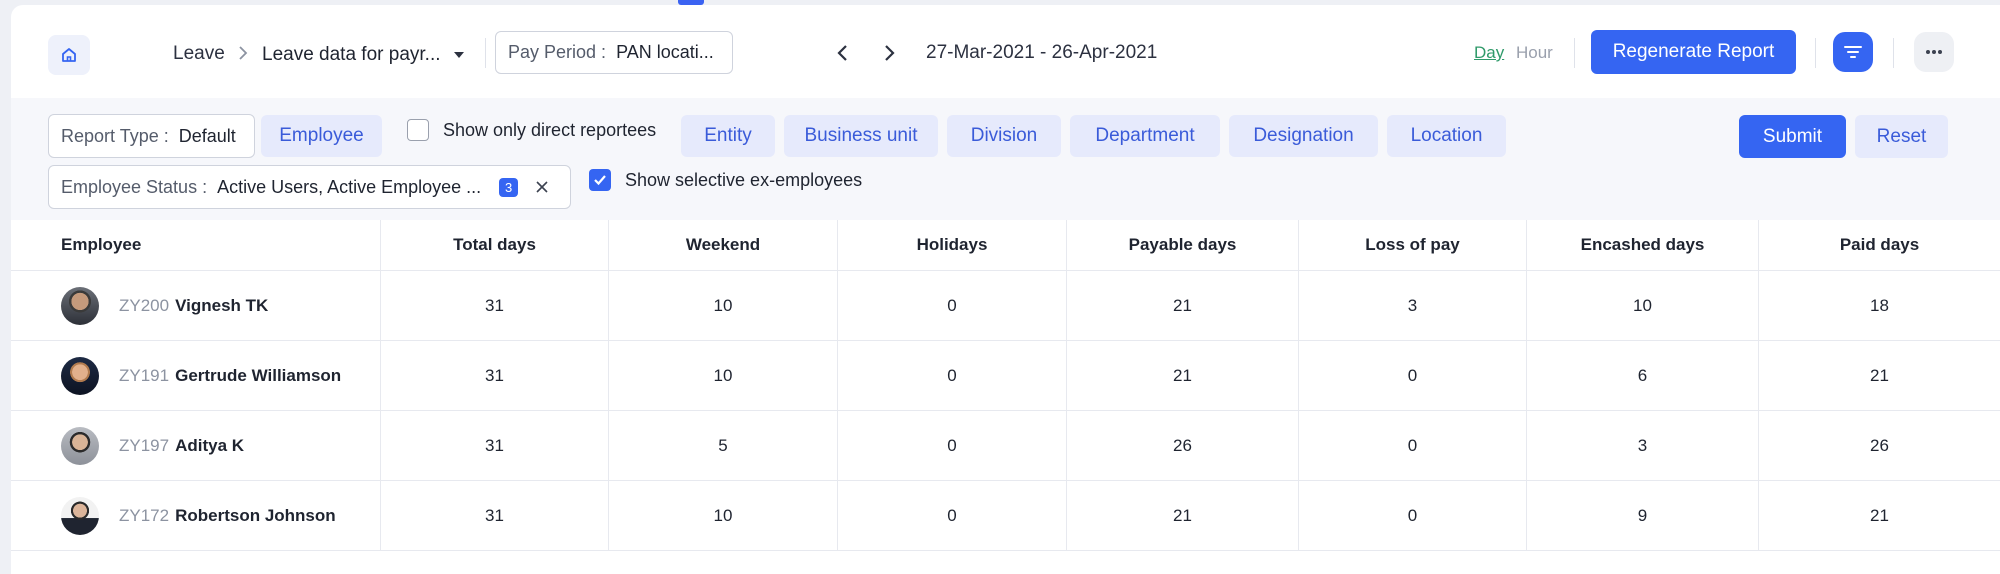  Describe the element at coordinates (243, 53) in the screenshot. I see `chevron-right-icon` at that location.